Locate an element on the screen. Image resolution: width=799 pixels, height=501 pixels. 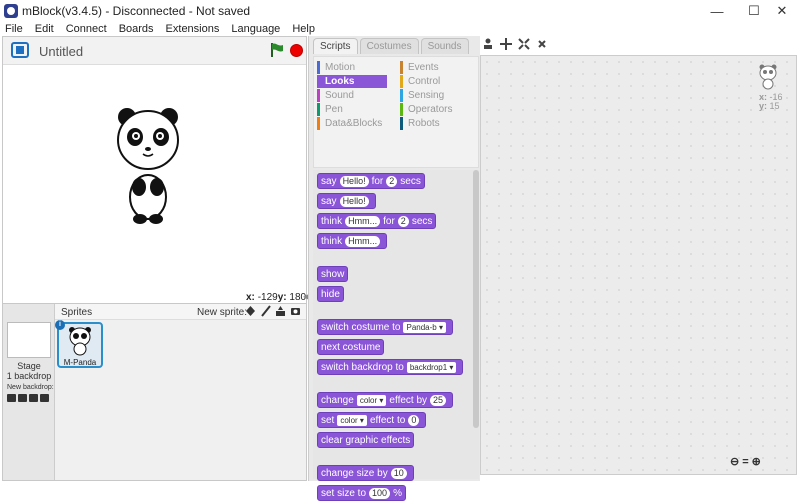
category-operators: Operators is located at coordinates (435, 109).